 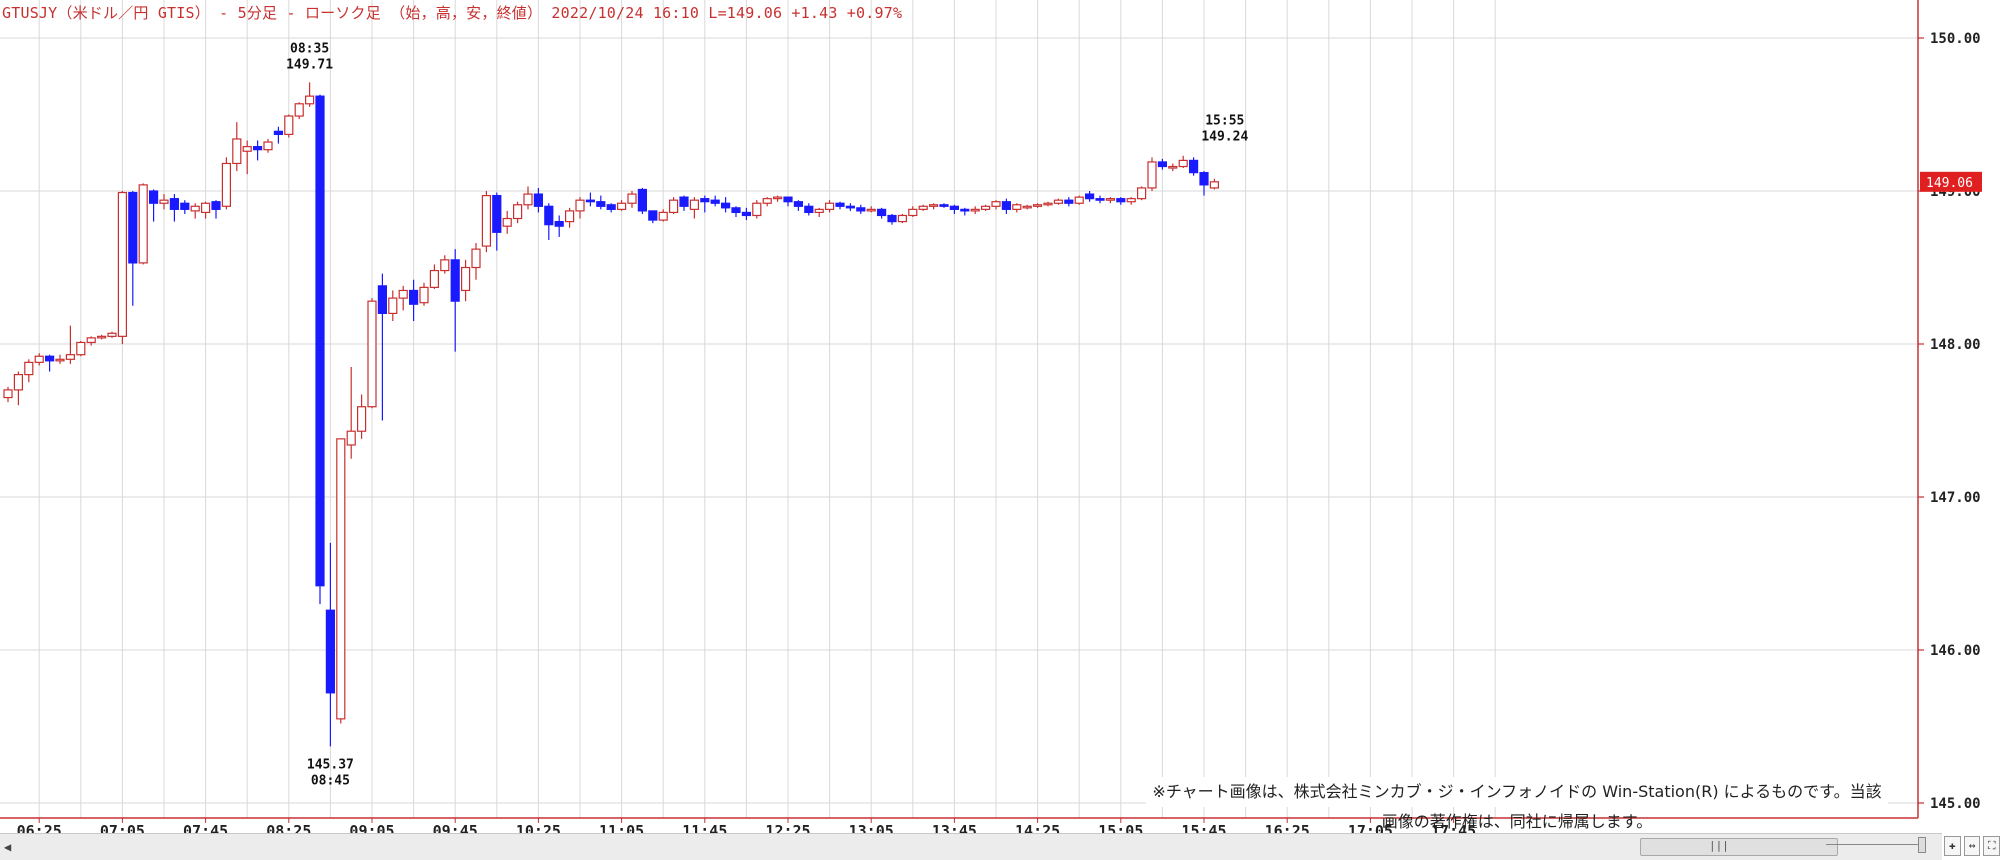 What do you see at coordinates (205, 827) in the screenshot?
I see `time-tick-label: 07:45` at bounding box center [205, 827].